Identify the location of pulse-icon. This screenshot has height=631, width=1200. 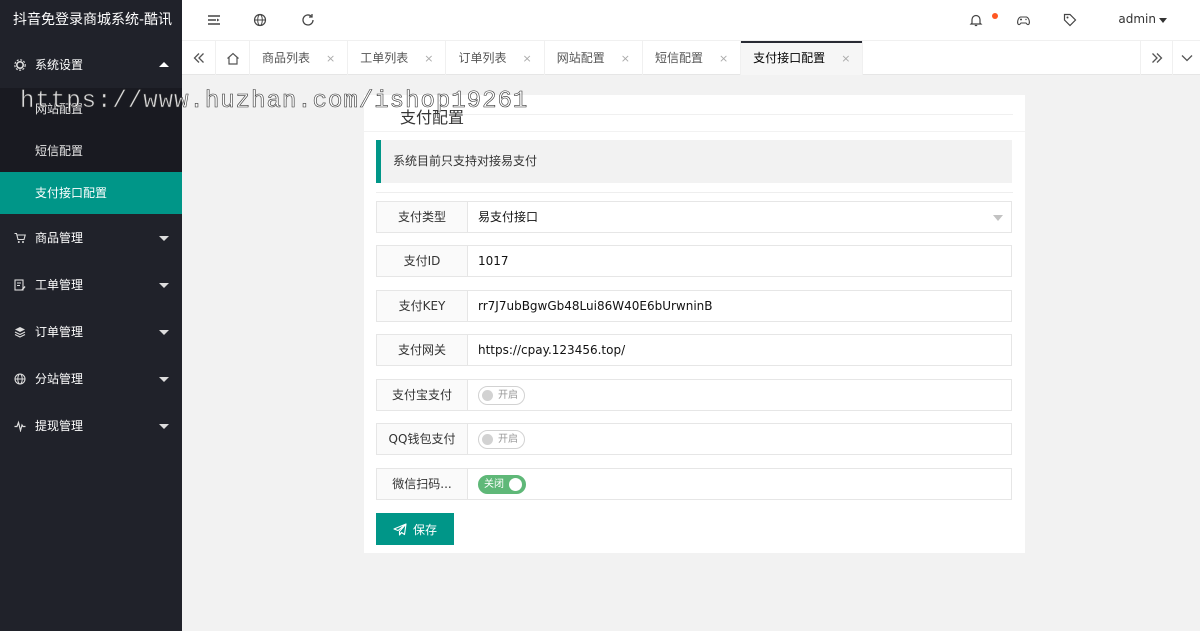
(20, 425).